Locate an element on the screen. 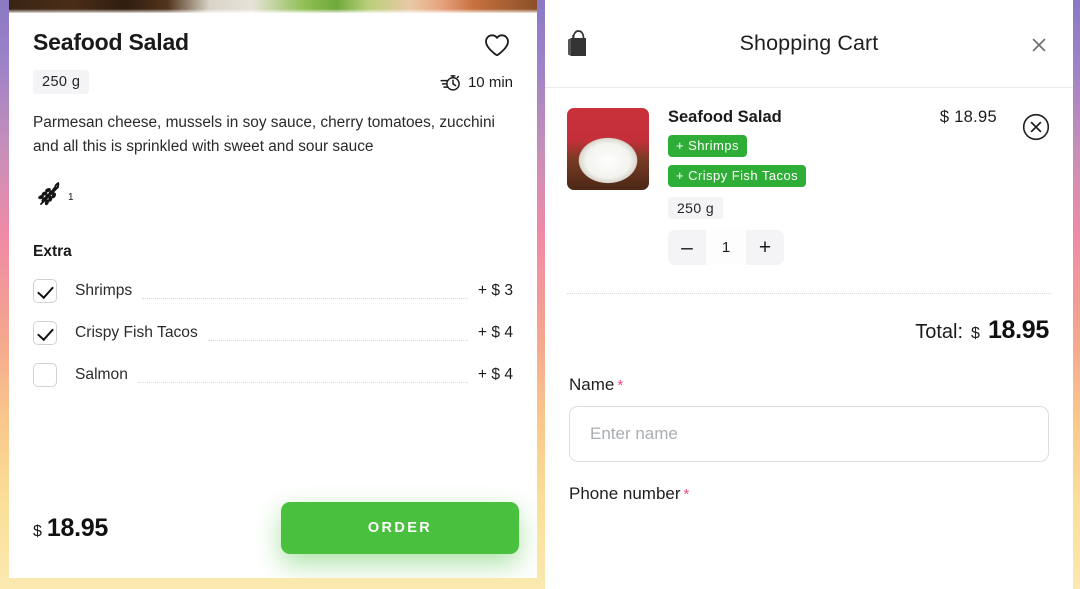 The width and height of the screenshot is (1080, 589). checkout-form: Name* Phone number* is located at coordinates (809, 424).